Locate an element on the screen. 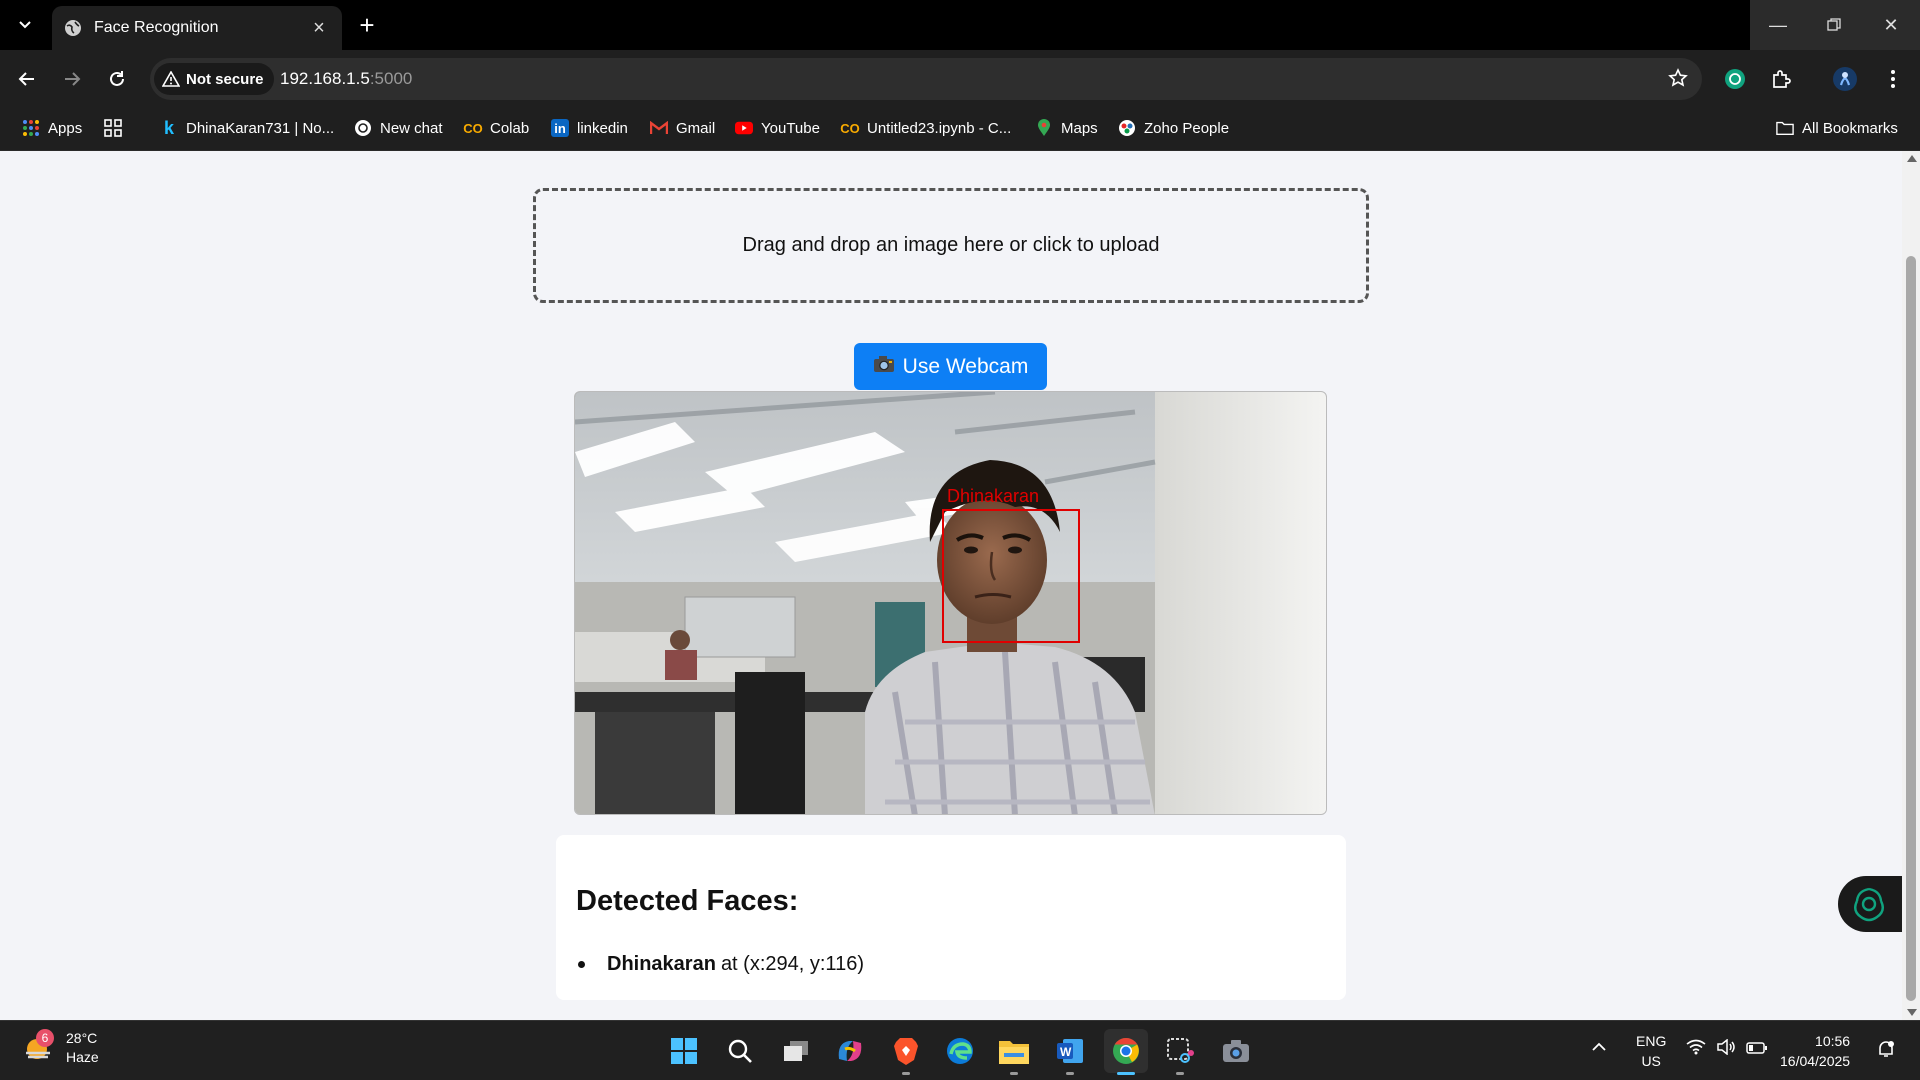 The image size is (1920, 1080). bookmark-label: Zoho People is located at coordinates (1187, 128).